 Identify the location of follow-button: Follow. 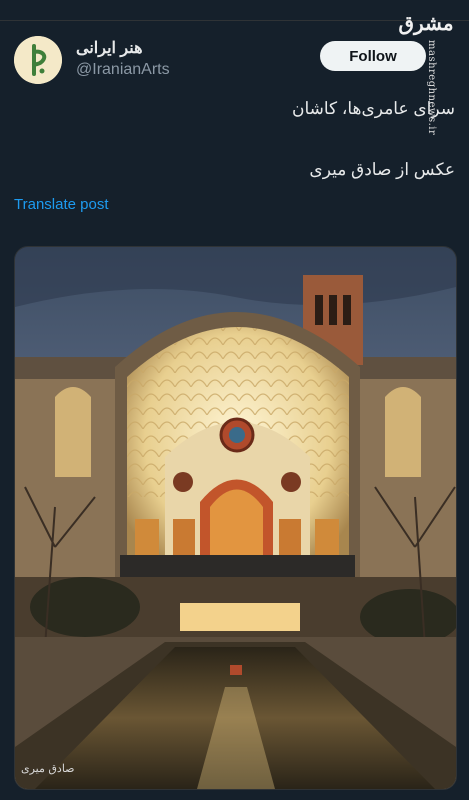
(373, 56).